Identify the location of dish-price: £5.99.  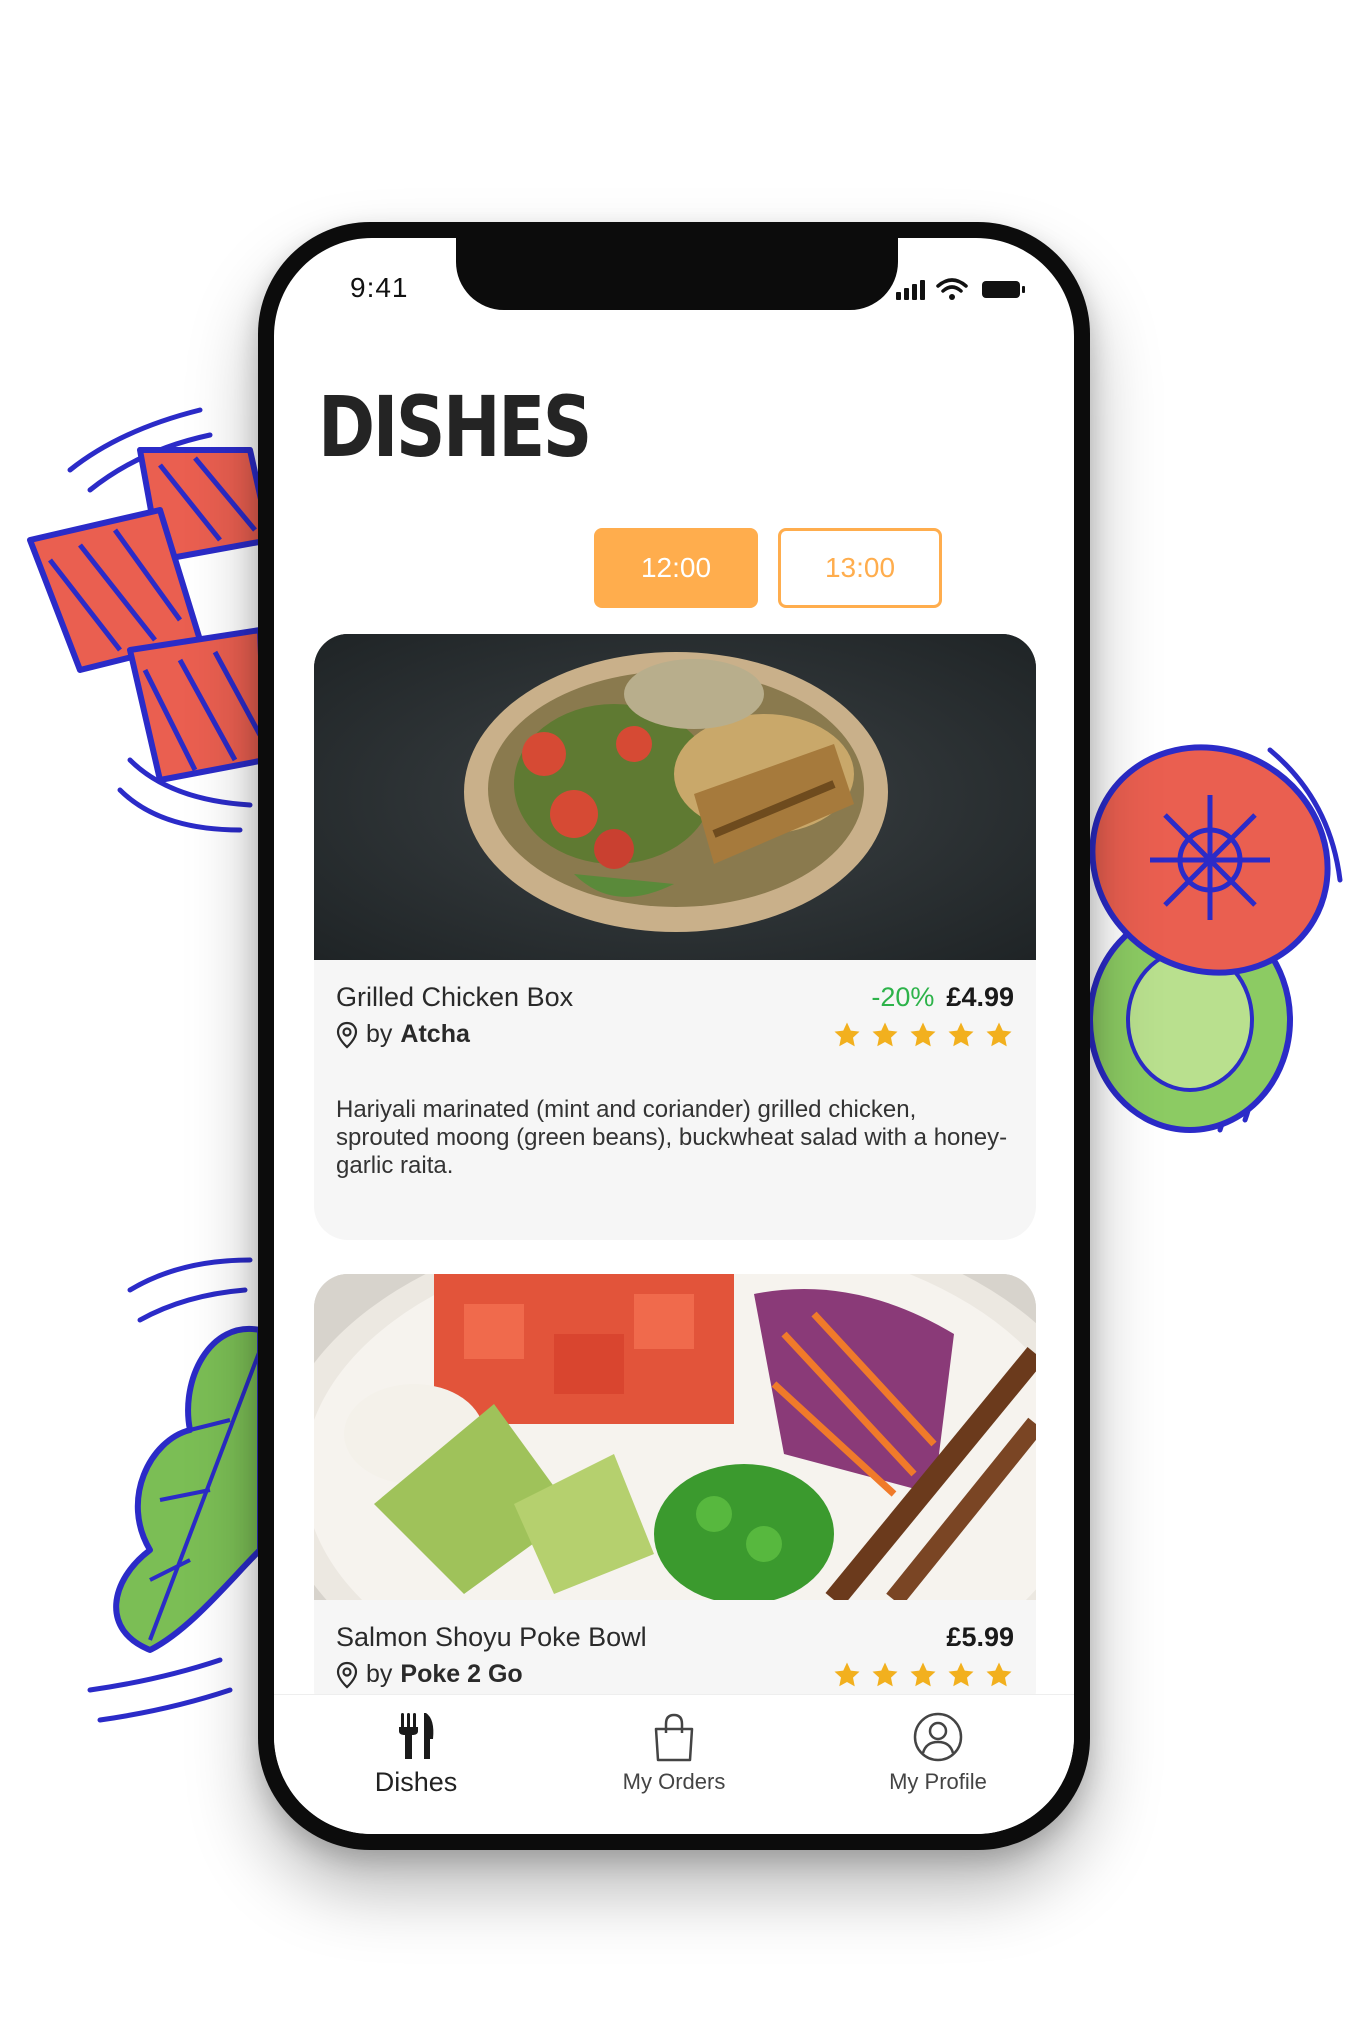
(980, 1637).